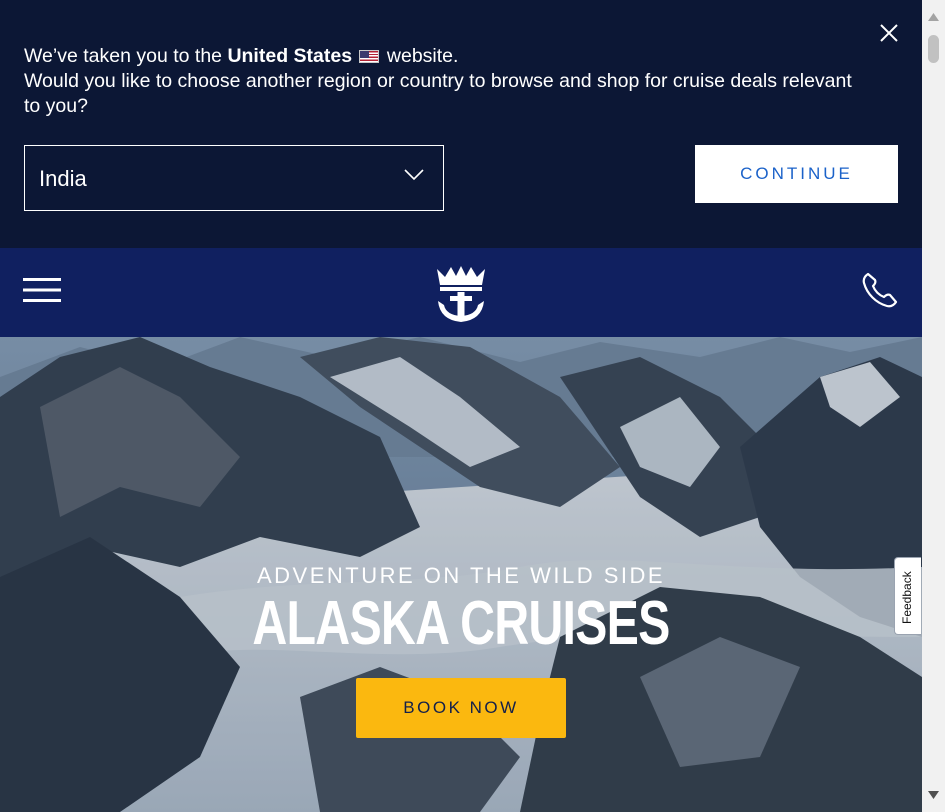 This screenshot has width=945, height=812. I want to click on region-message-country: United States, so click(290, 56).